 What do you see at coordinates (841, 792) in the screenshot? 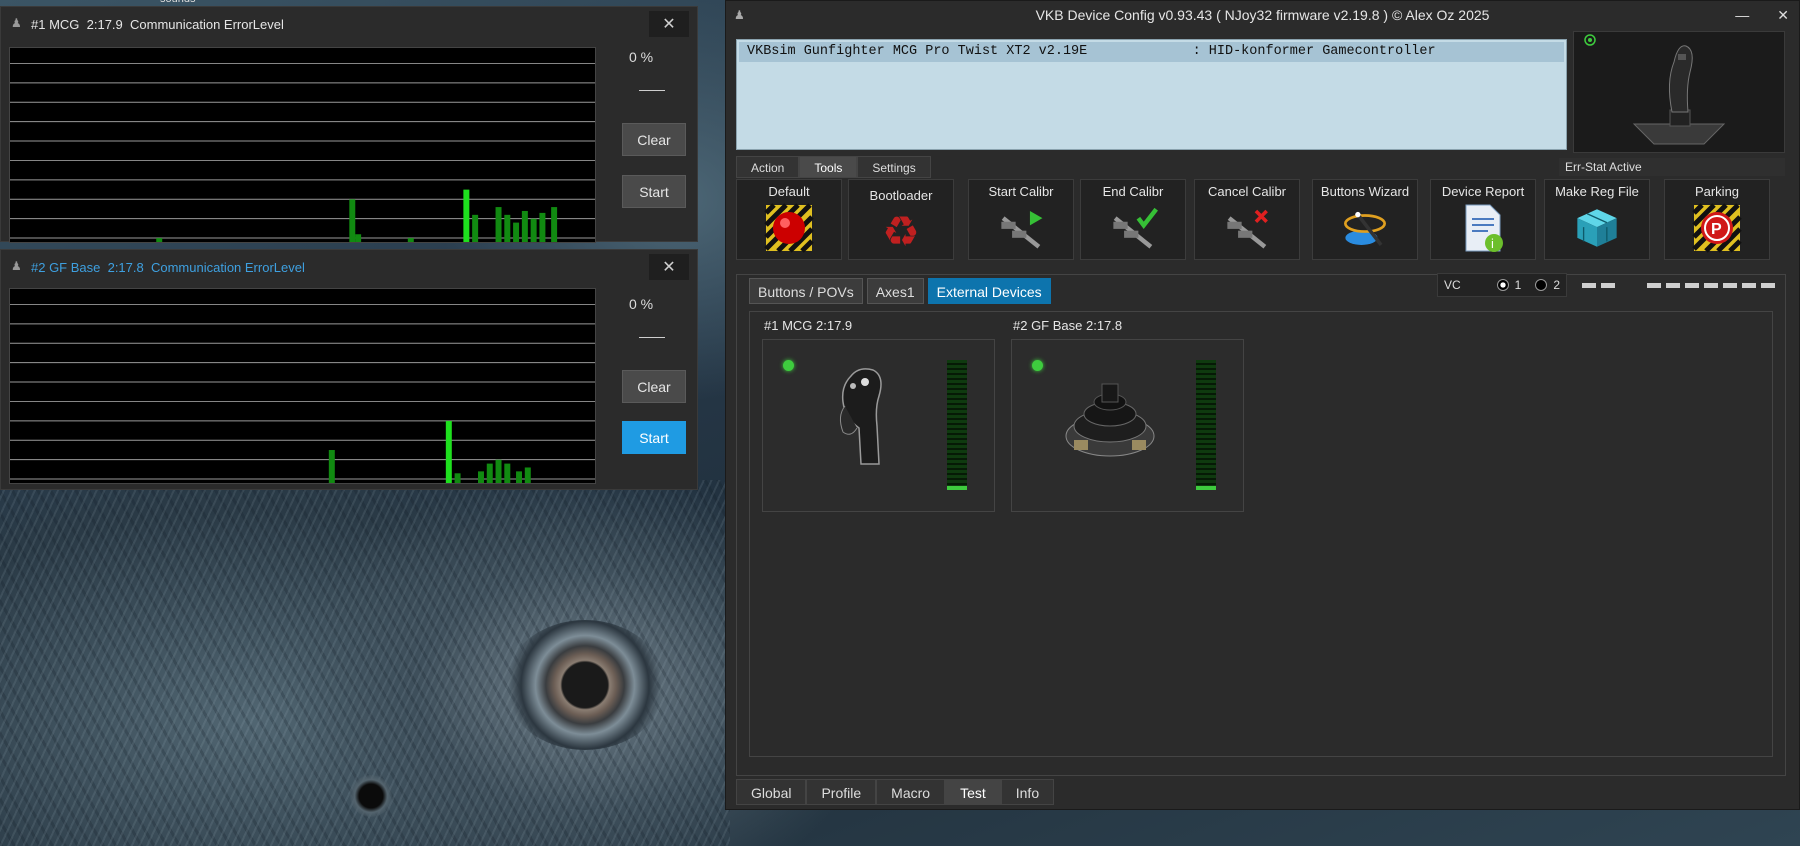
I see `tab-profile: Profile` at bounding box center [841, 792].